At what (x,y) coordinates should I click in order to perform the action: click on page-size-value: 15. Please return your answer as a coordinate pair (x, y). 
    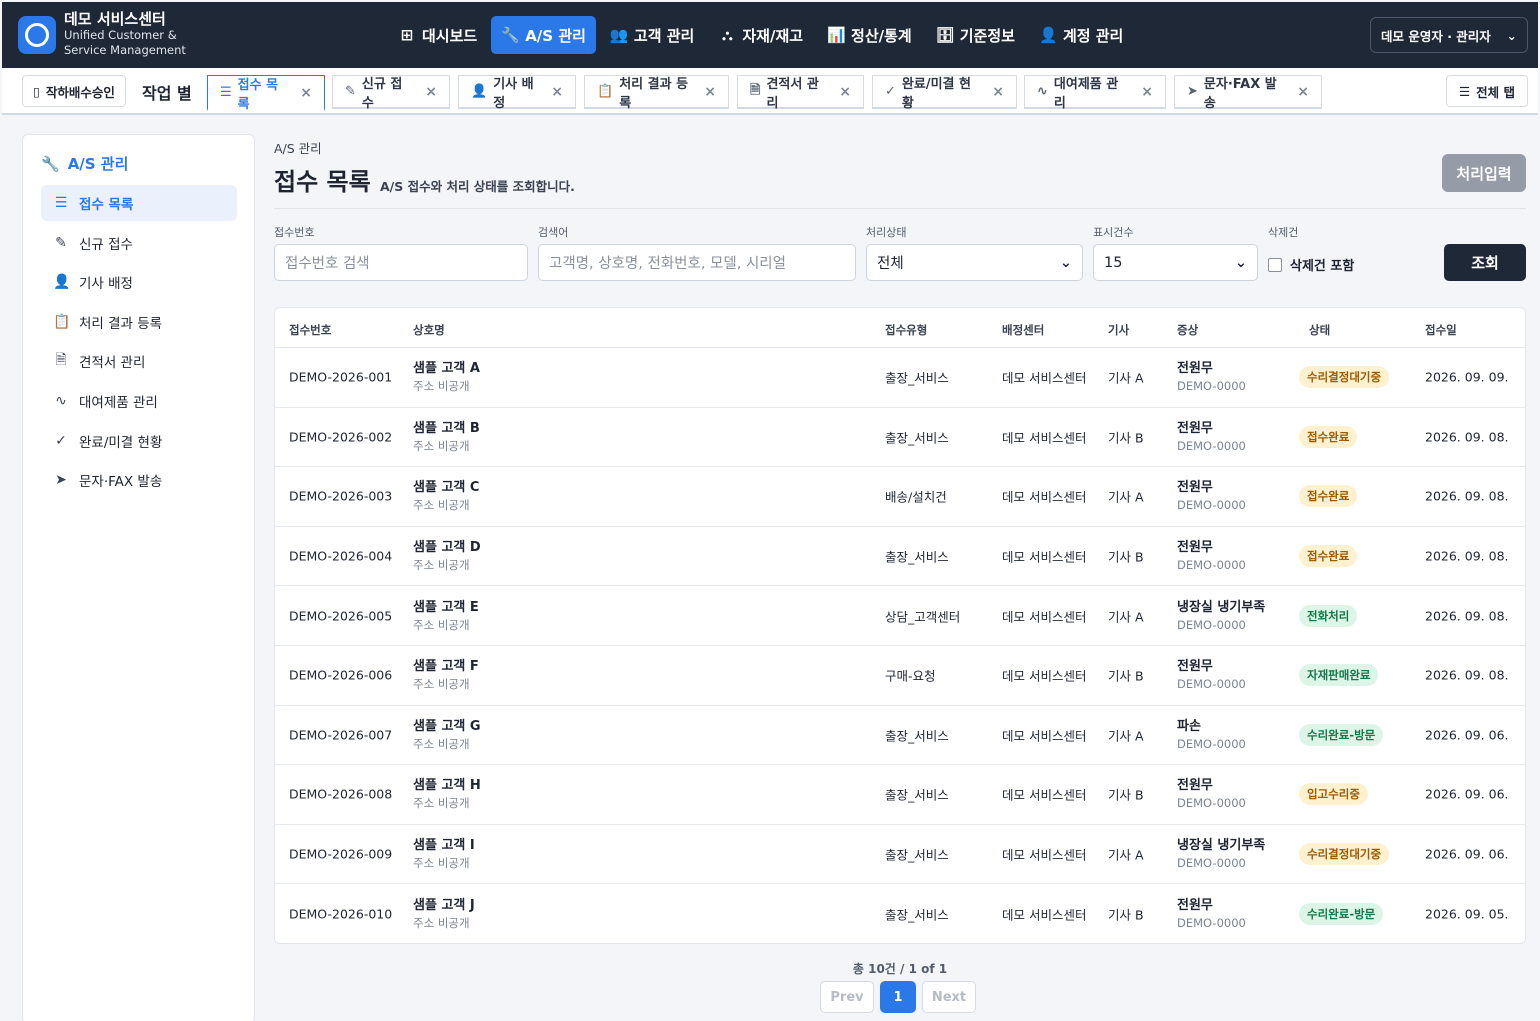
    Looking at the image, I should click on (1113, 262).